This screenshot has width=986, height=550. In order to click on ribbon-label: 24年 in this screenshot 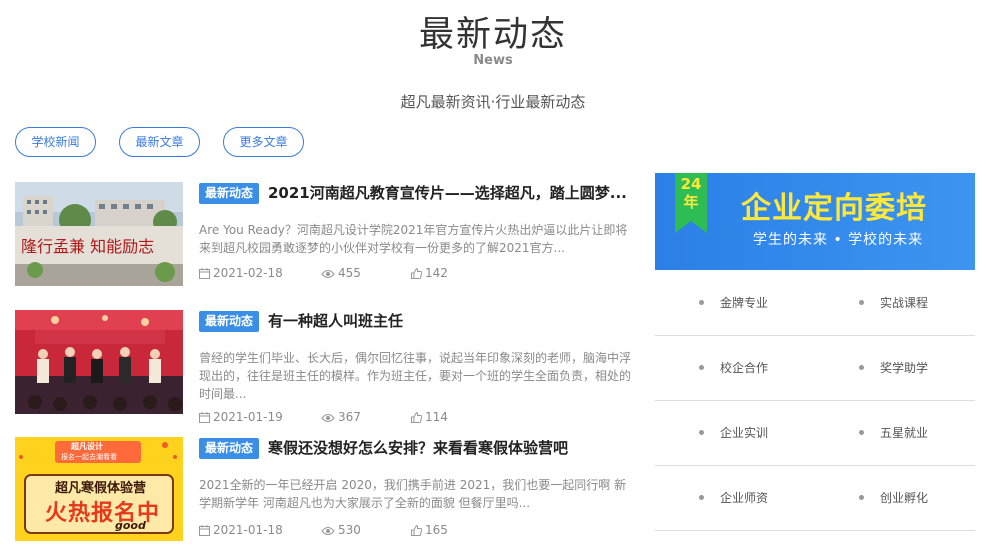, I will do `click(691, 193)`.